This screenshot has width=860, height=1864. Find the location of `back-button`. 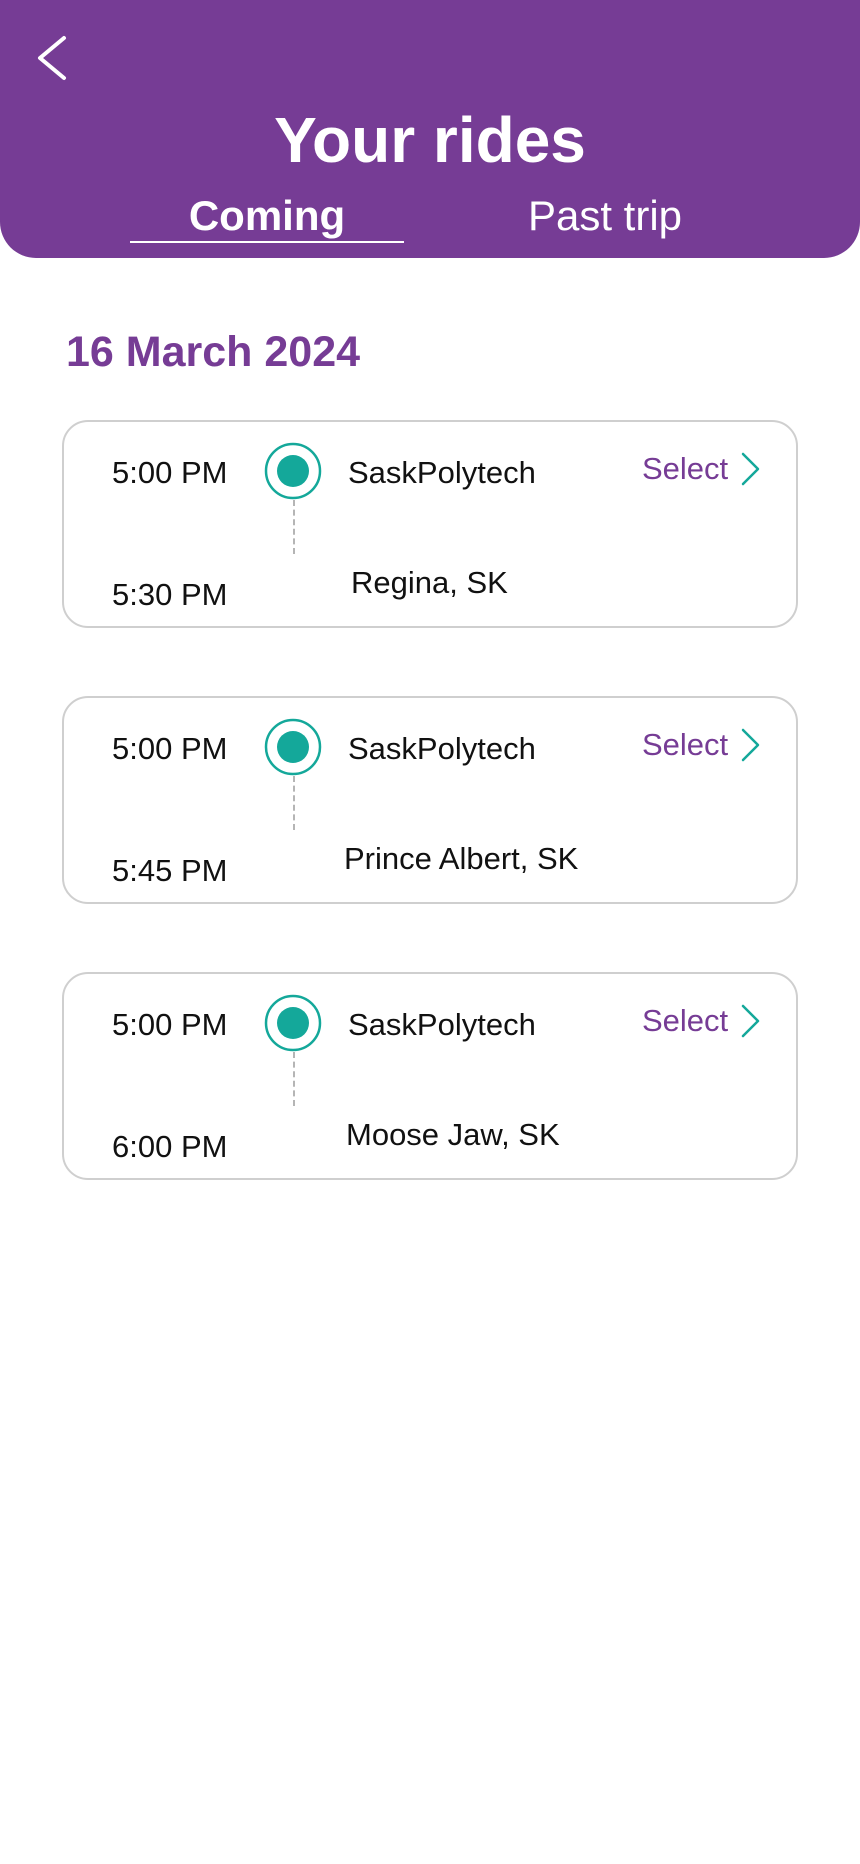

back-button is located at coordinates (54, 58).